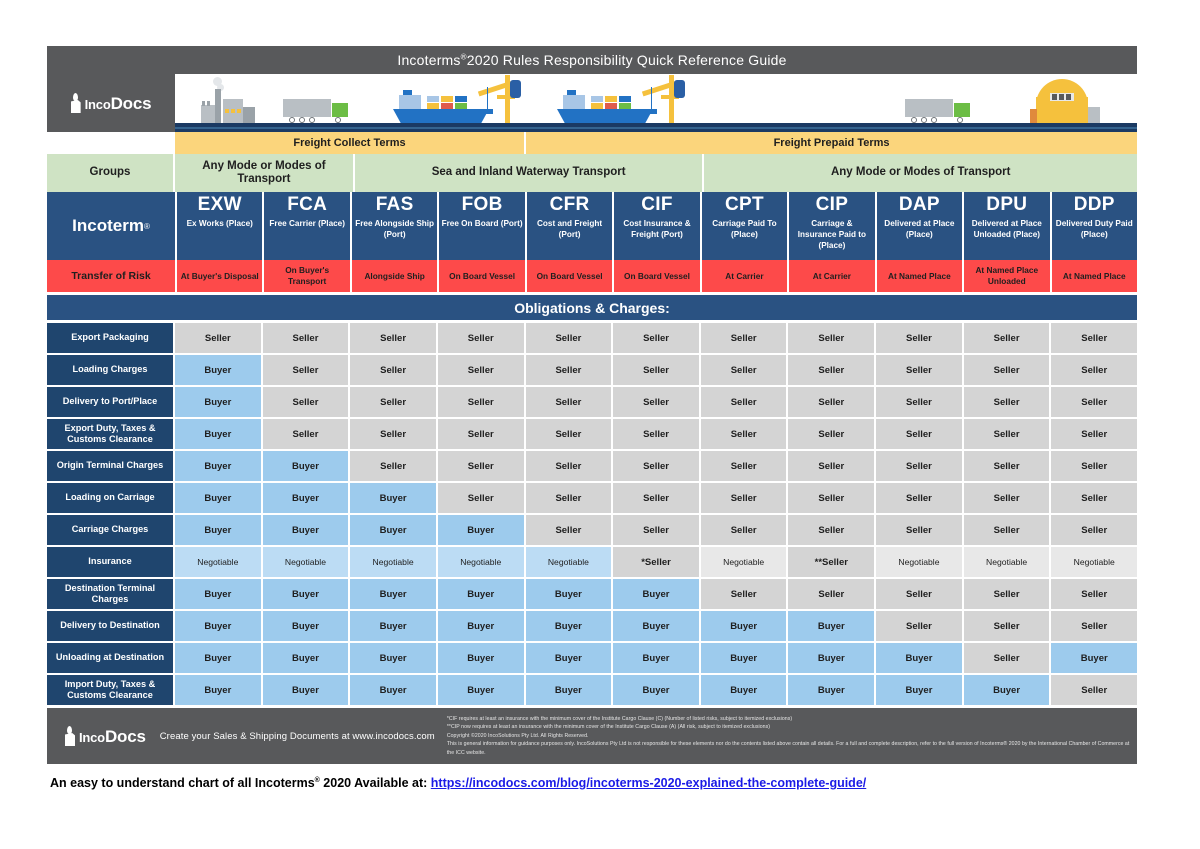  What do you see at coordinates (70, 736) in the screenshot?
I see `incodocs-logo-icon-footer` at bounding box center [70, 736].